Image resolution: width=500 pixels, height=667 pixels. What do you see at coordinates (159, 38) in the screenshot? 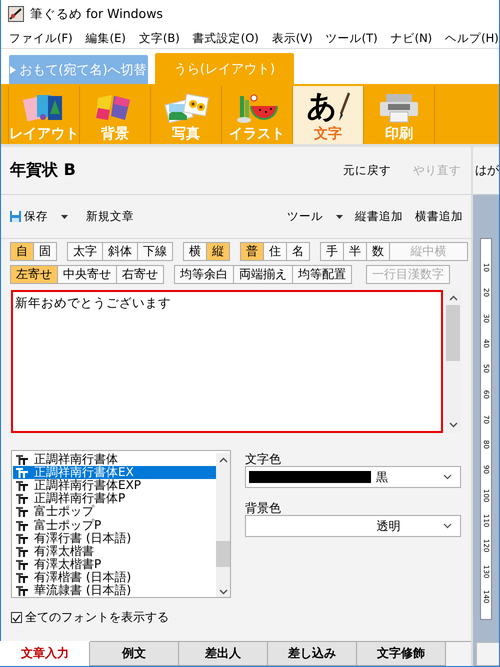
I see `menu-item: 文字(B)` at bounding box center [159, 38].